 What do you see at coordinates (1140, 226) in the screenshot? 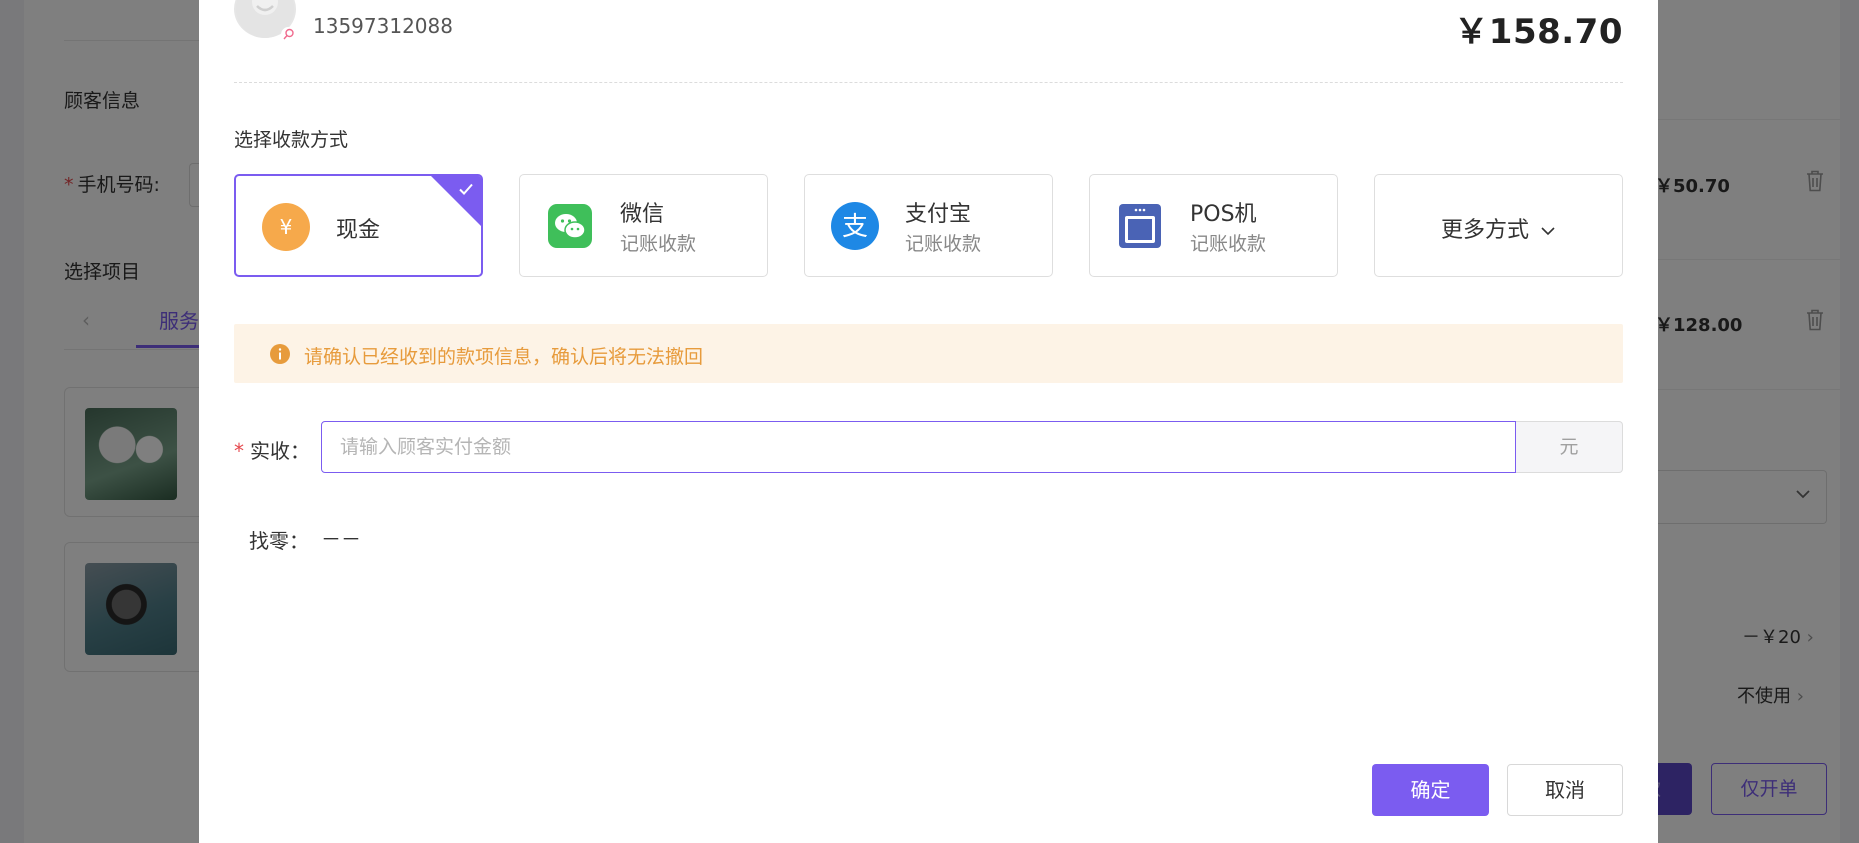
I see `pos-machine-icon` at bounding box center [1140, 226].